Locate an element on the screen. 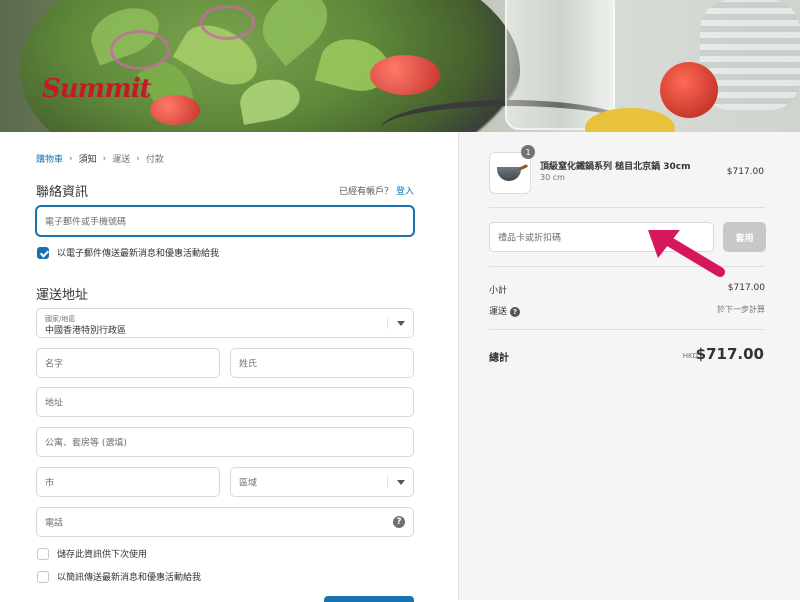 Image resolution: width=800 pixels, height=602 pixels. region-placeholder: 區域 is located at coordinates (248, 483).